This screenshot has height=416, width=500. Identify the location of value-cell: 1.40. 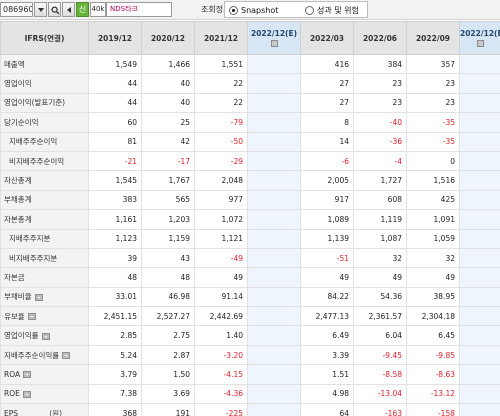
(221, 335).